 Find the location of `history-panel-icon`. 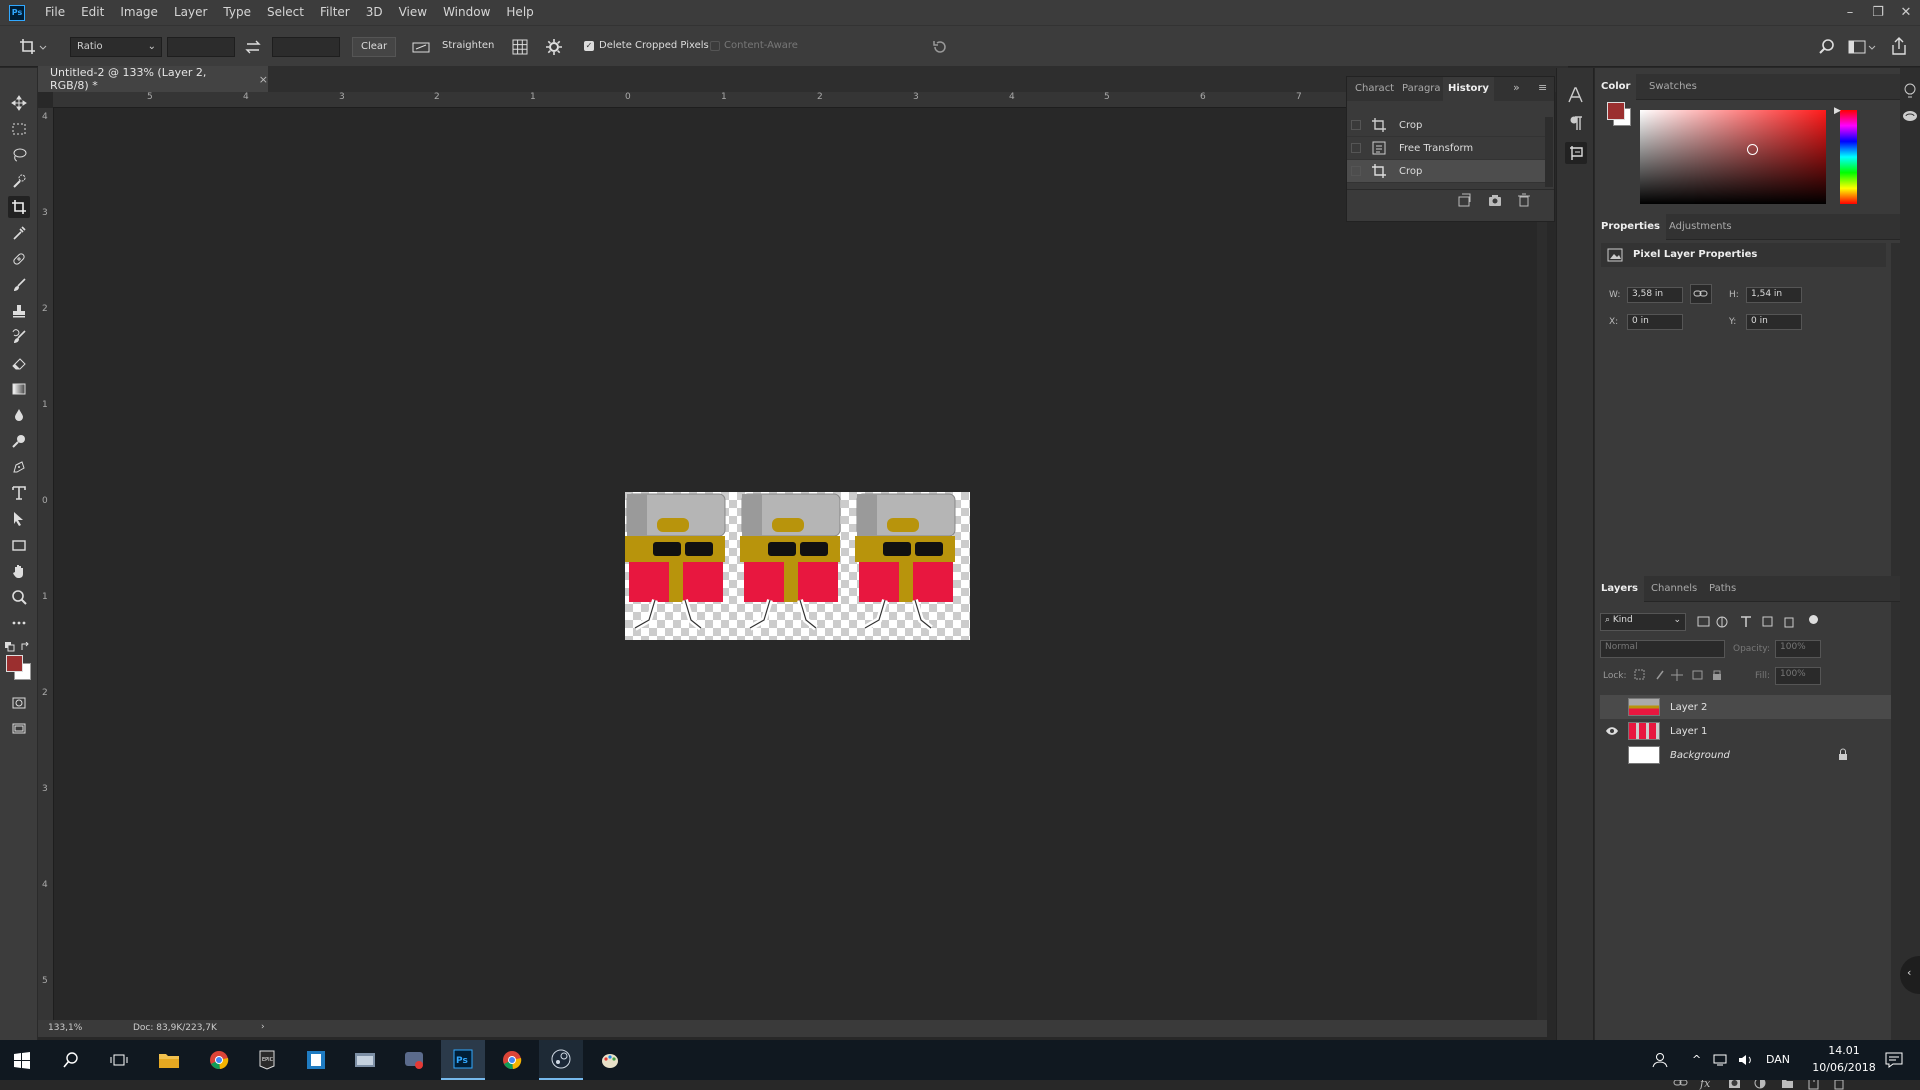

history-panel-icon is located at coordinates (1576, 153).